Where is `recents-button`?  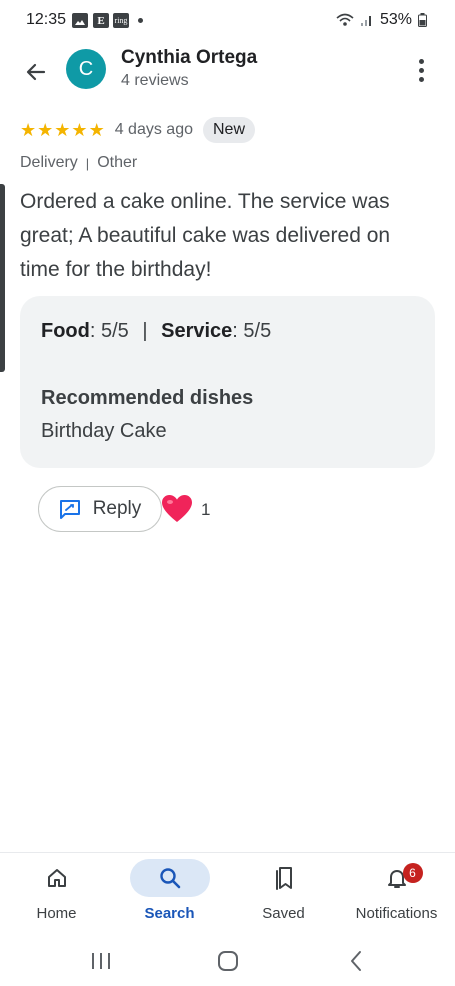 recents-button is located at coordinates (101, 961).